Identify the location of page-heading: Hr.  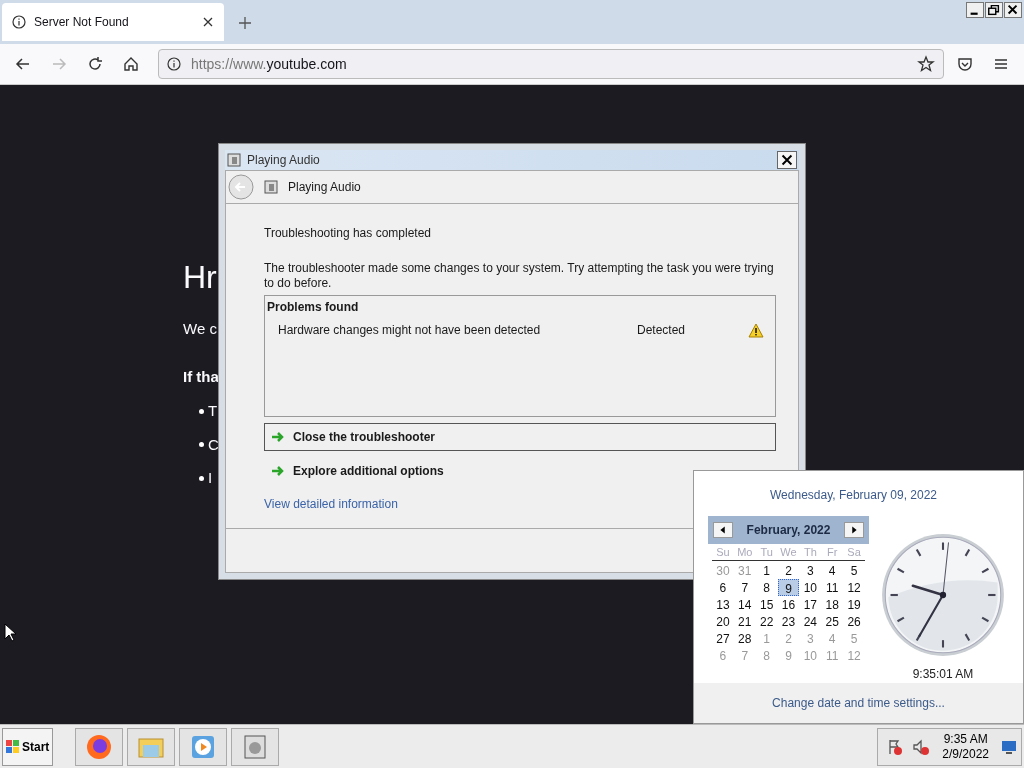
(200, 277).